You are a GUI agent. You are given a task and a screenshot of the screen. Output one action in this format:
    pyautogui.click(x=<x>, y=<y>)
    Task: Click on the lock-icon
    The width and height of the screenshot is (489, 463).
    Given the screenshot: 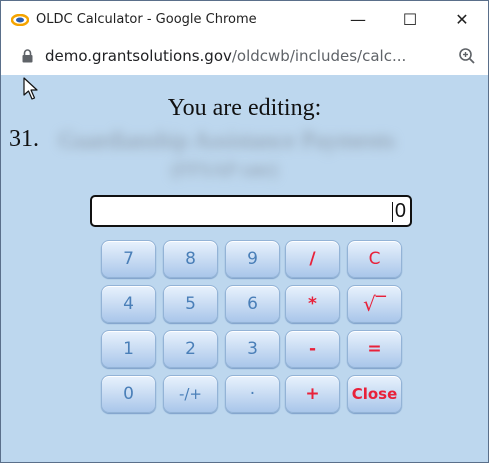 What is the action you would take?
    pyautogui.click(x=27, y=56)
    